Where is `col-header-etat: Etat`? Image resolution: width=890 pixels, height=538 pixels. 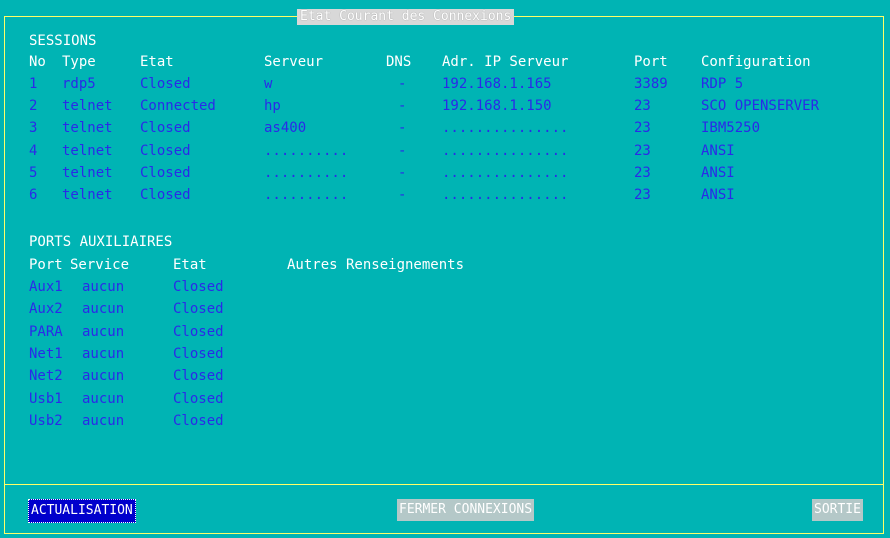
col-header-etat: Etat is located at coordinates (157, 62).